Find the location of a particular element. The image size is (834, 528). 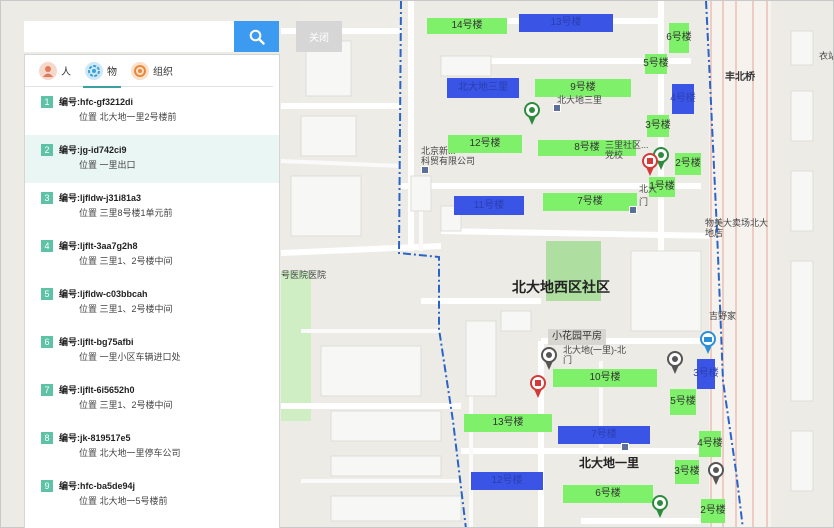

building-2-south: 2号楼 is located at coordinates (713, 511).